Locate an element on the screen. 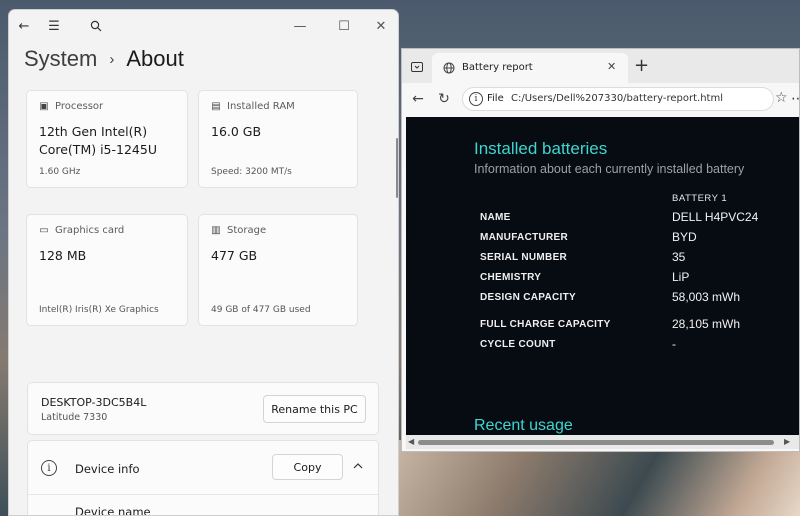  site-info-icon: i is located at coordinates (476, 99).